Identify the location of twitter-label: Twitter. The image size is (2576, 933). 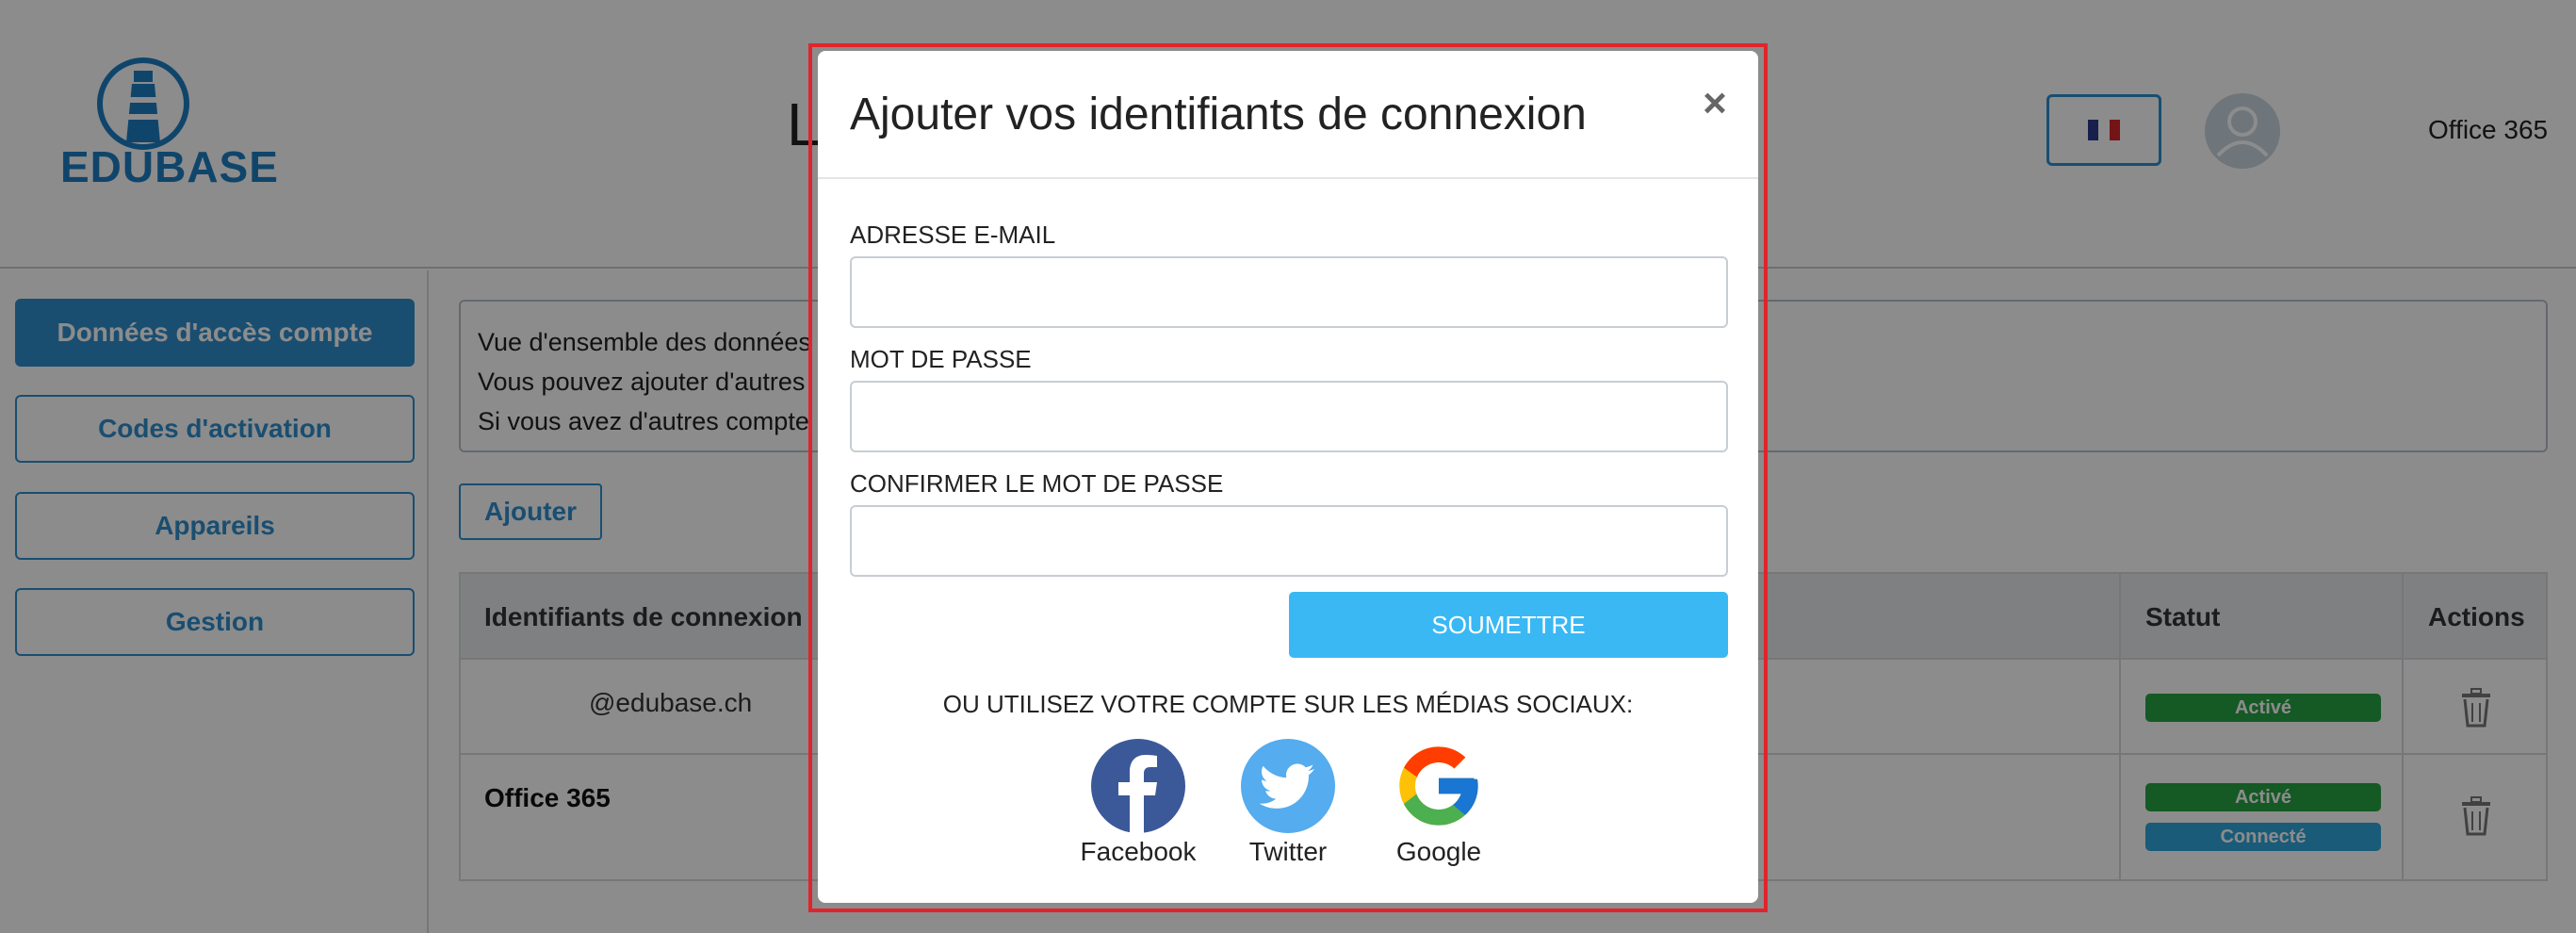
(1288, 851).